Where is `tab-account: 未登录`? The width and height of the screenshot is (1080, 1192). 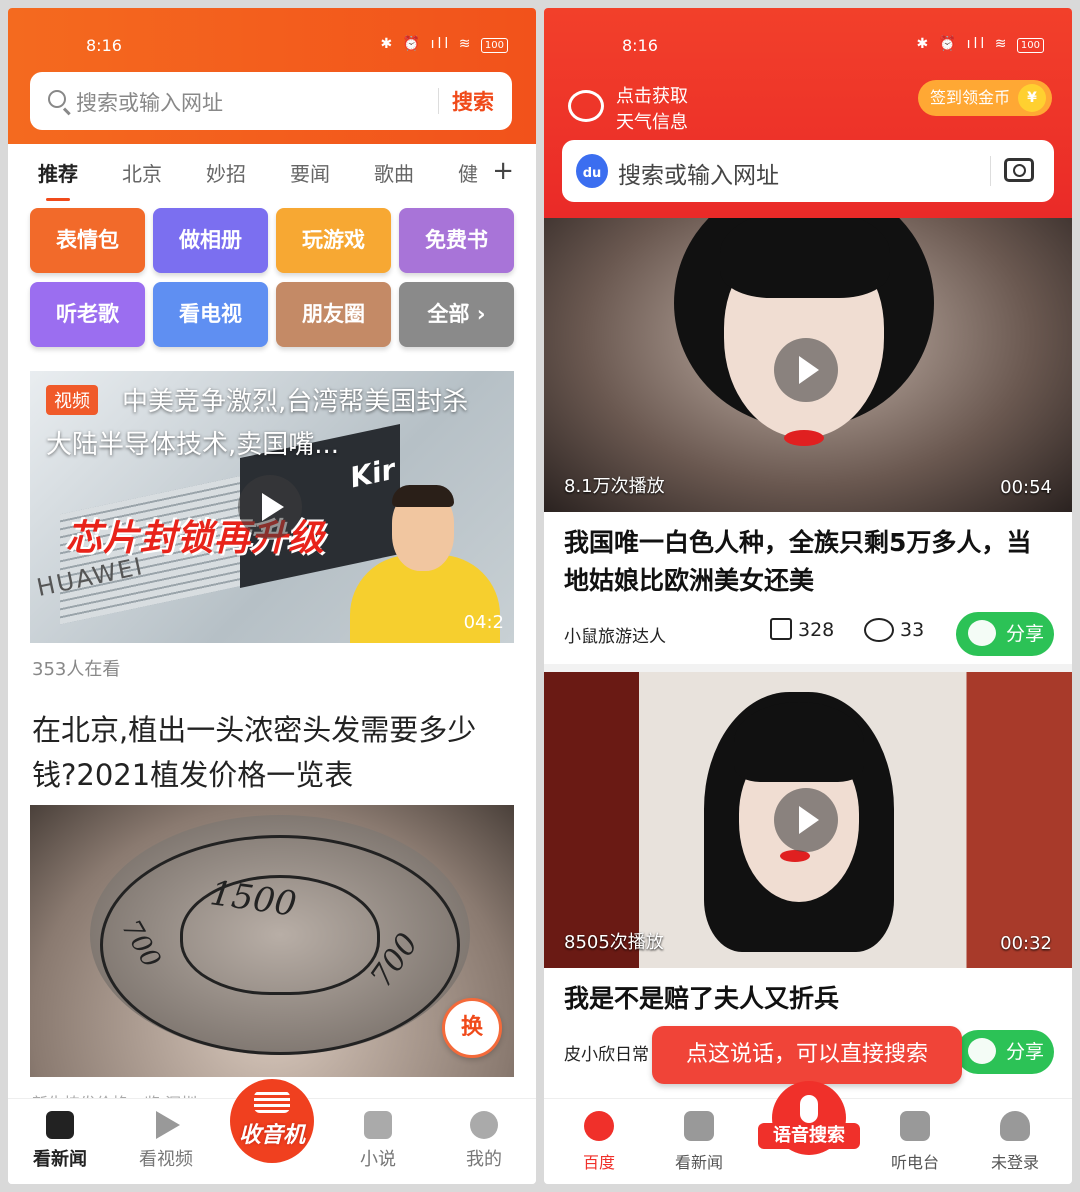
tab-account: 未登录 is located at coordinates (1015, 1142).